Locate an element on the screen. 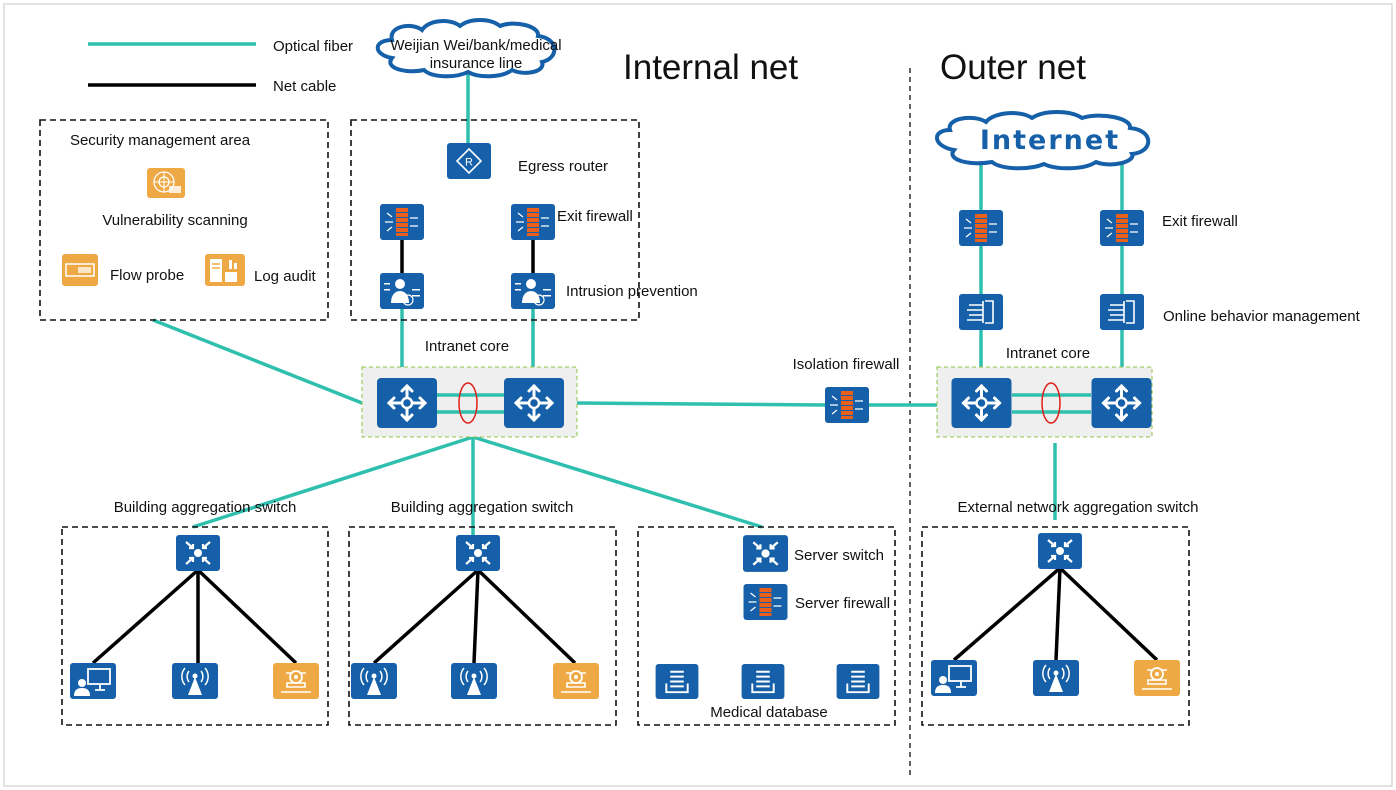 The height and width of the screenshot is (790, 1396). egress-router-label: Egress router is located at coordinates (563, 166).